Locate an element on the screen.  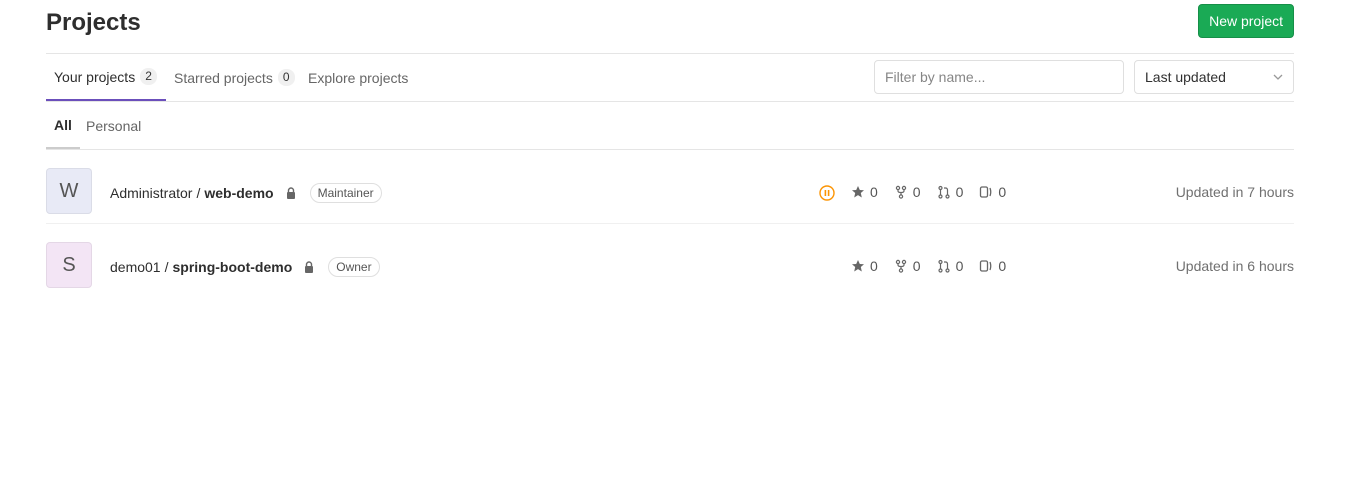
project-title-link: Administrator / web-demo Maintainer is located at coordinates (246, 193).